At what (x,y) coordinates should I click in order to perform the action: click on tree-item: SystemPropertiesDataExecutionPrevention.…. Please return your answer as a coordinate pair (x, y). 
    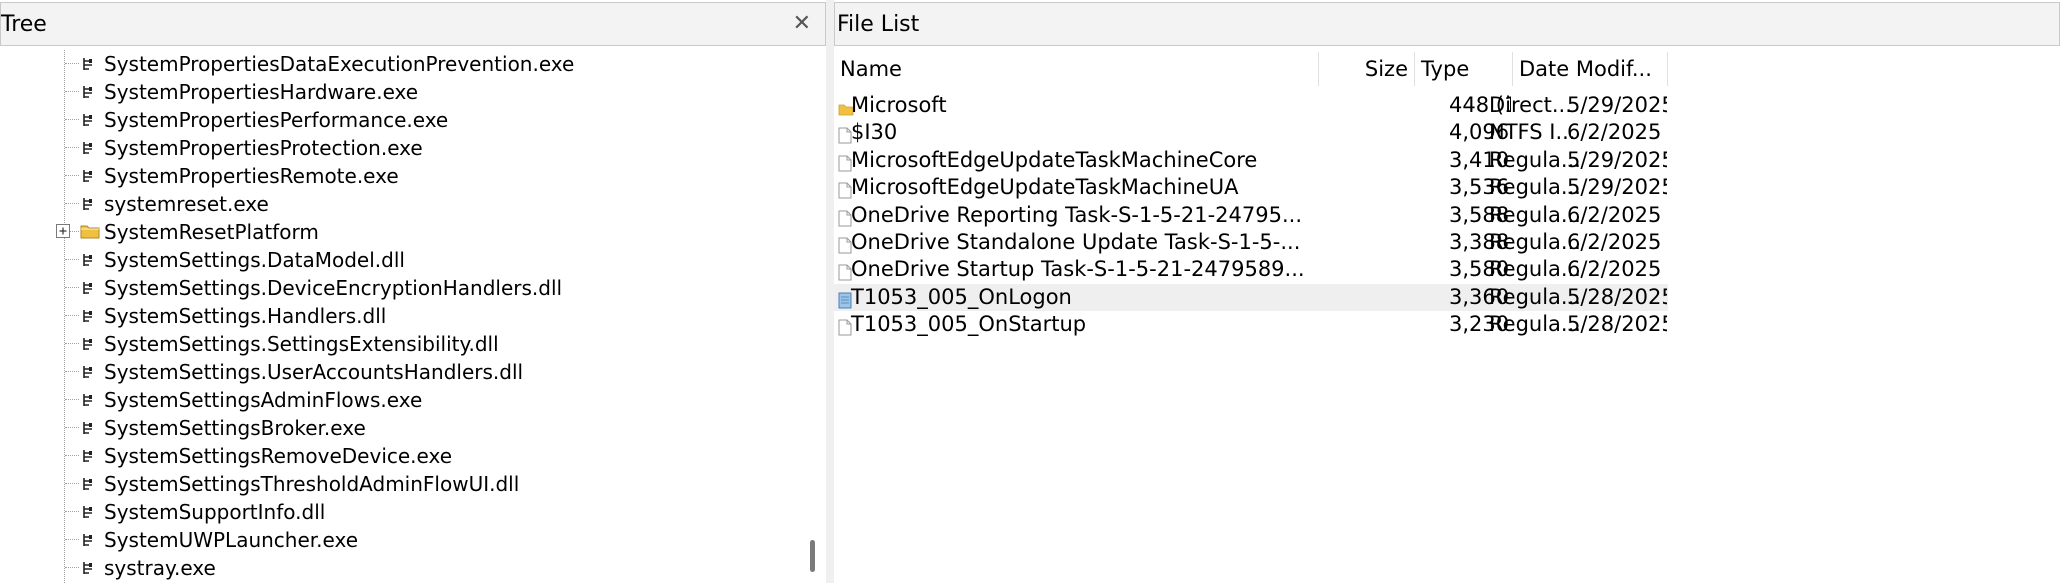
    Looking at the image, I should click on (400, 64).